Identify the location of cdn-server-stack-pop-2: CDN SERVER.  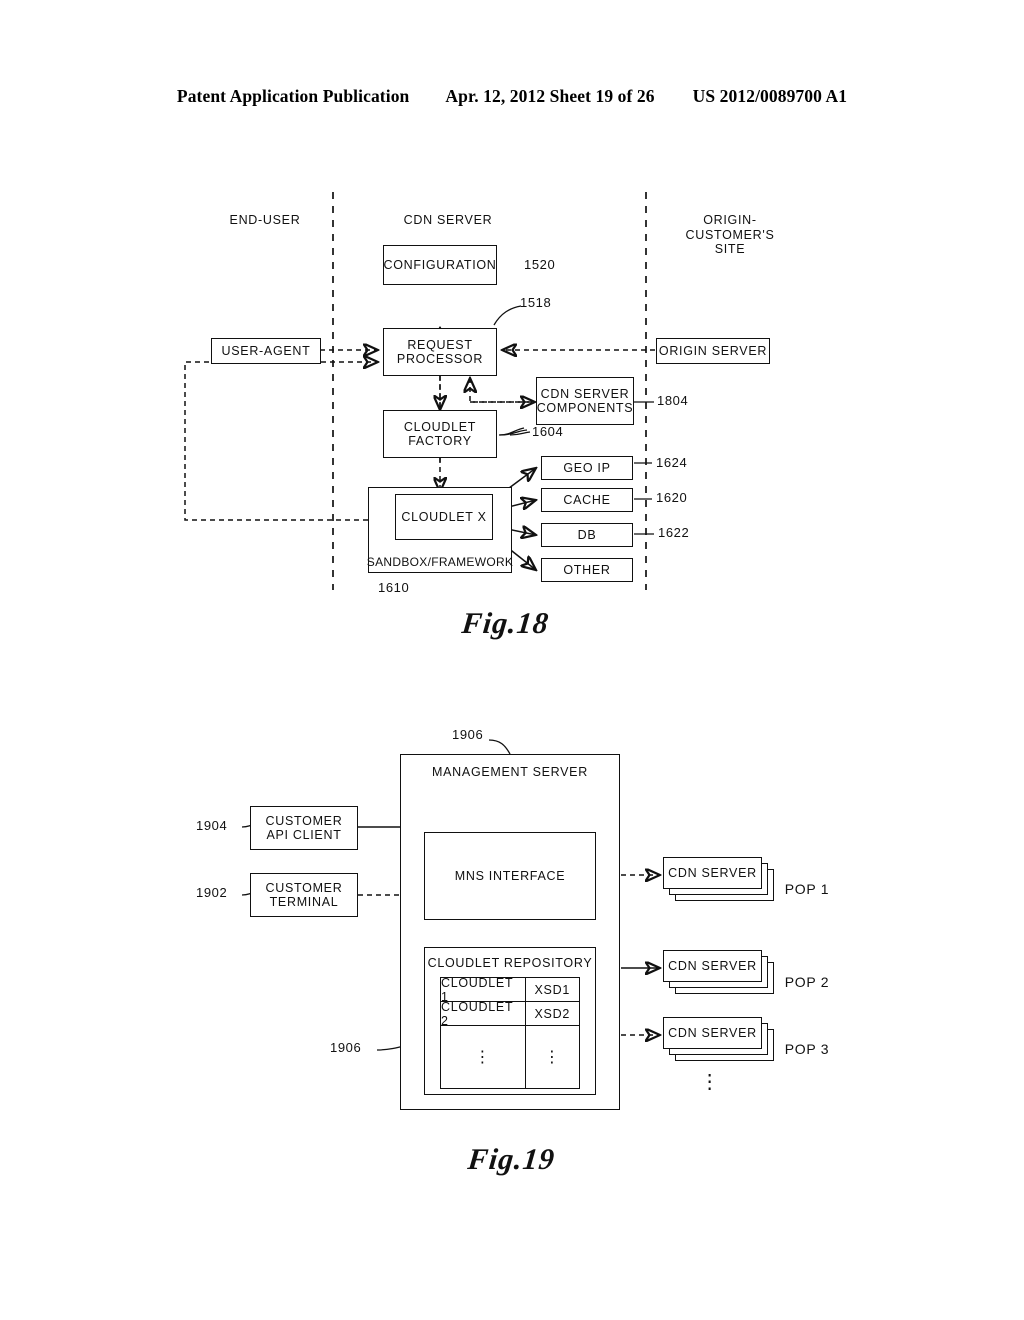
(718, 972).